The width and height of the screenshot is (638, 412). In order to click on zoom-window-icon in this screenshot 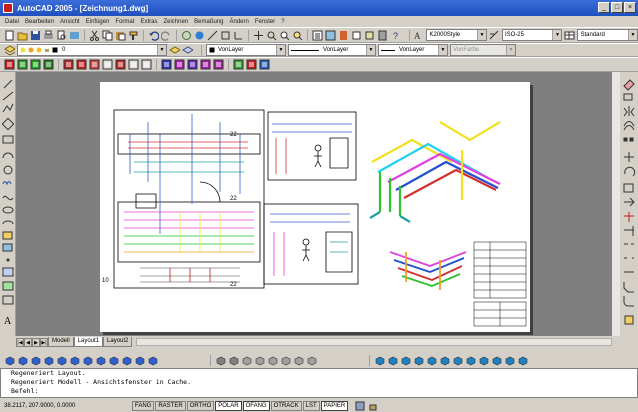, I will do `click(284, 35)`.